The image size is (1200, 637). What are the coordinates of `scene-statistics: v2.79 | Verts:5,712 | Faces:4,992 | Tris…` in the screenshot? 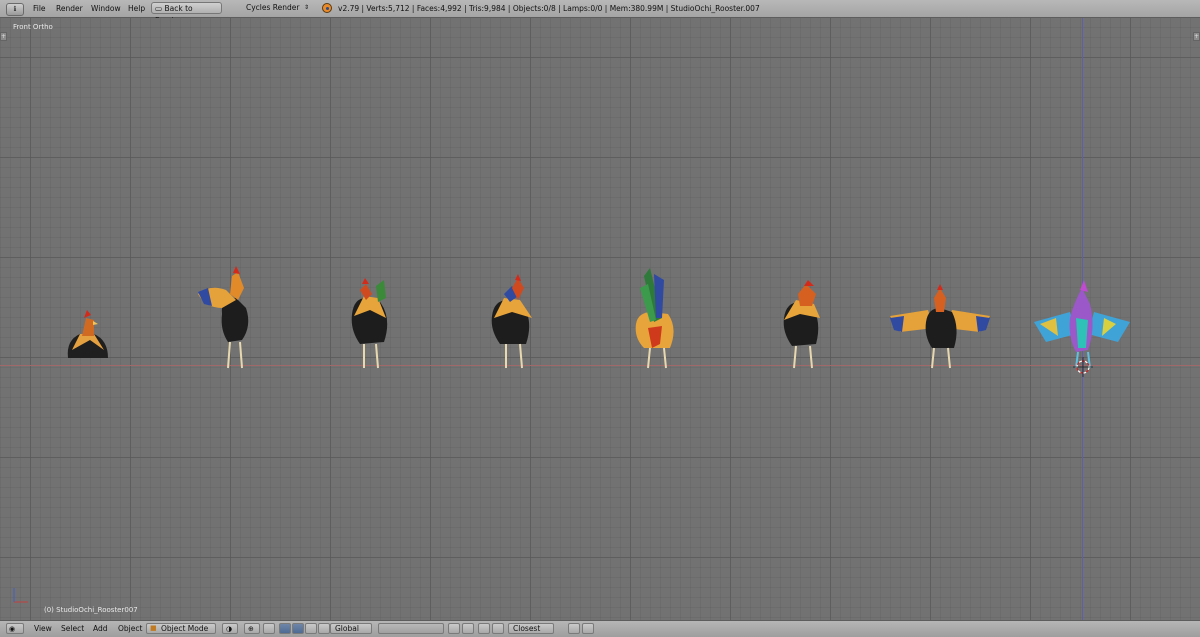 It's located at (549, 8).